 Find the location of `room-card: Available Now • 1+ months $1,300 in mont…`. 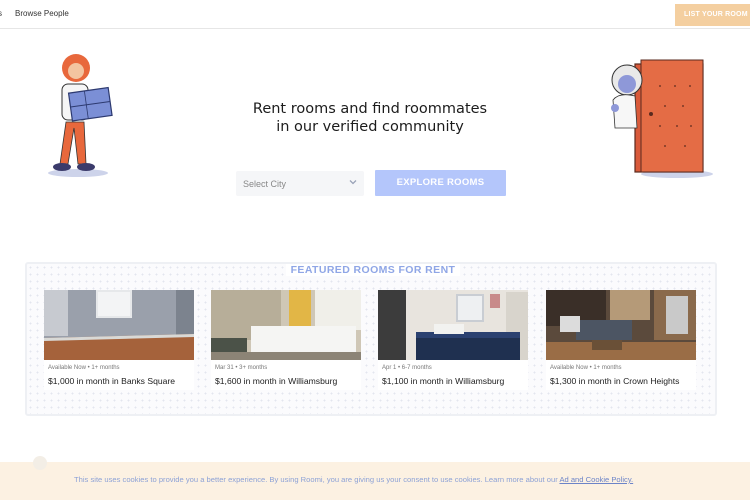

room-card: Available Now • 1+ months $1,300 in mont… is located at coordinates (621, 340).